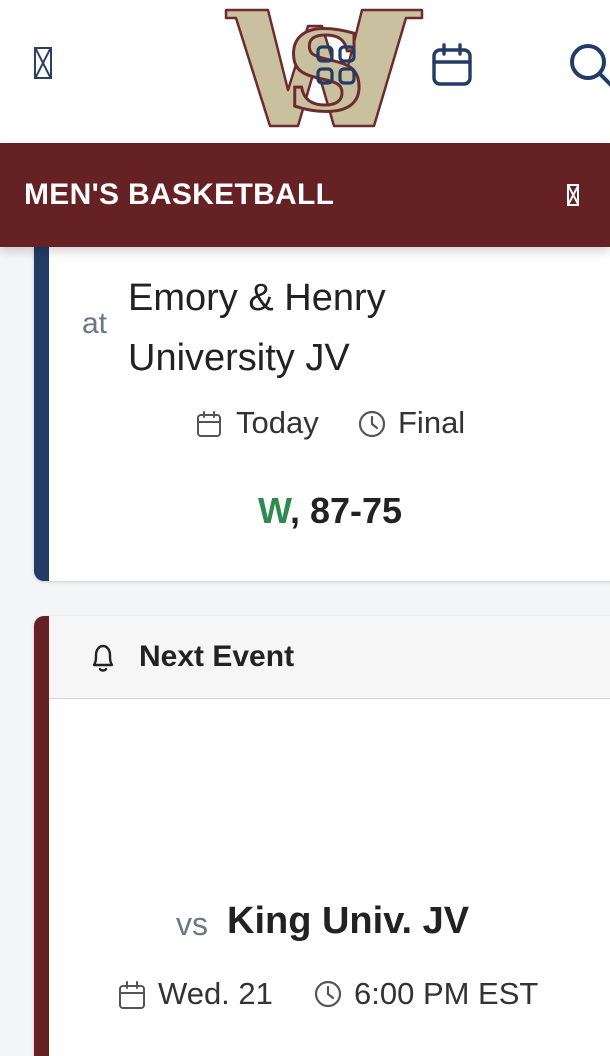  I want to click on event-time: 6:00 PM EST, so click(446, 993).